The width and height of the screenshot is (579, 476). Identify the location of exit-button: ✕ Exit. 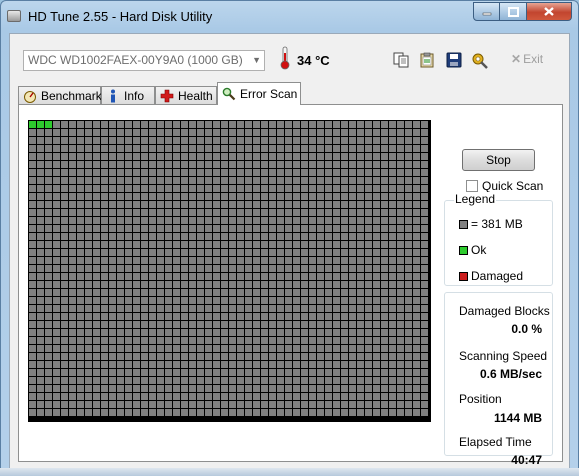
(527, 59).